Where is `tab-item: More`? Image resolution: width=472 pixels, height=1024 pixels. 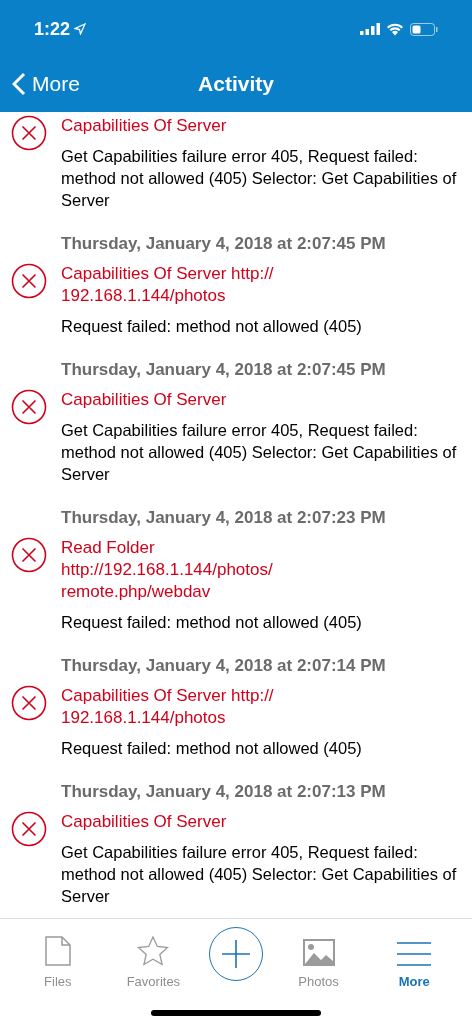
tab-item: More is located at coordinates (414, 959).